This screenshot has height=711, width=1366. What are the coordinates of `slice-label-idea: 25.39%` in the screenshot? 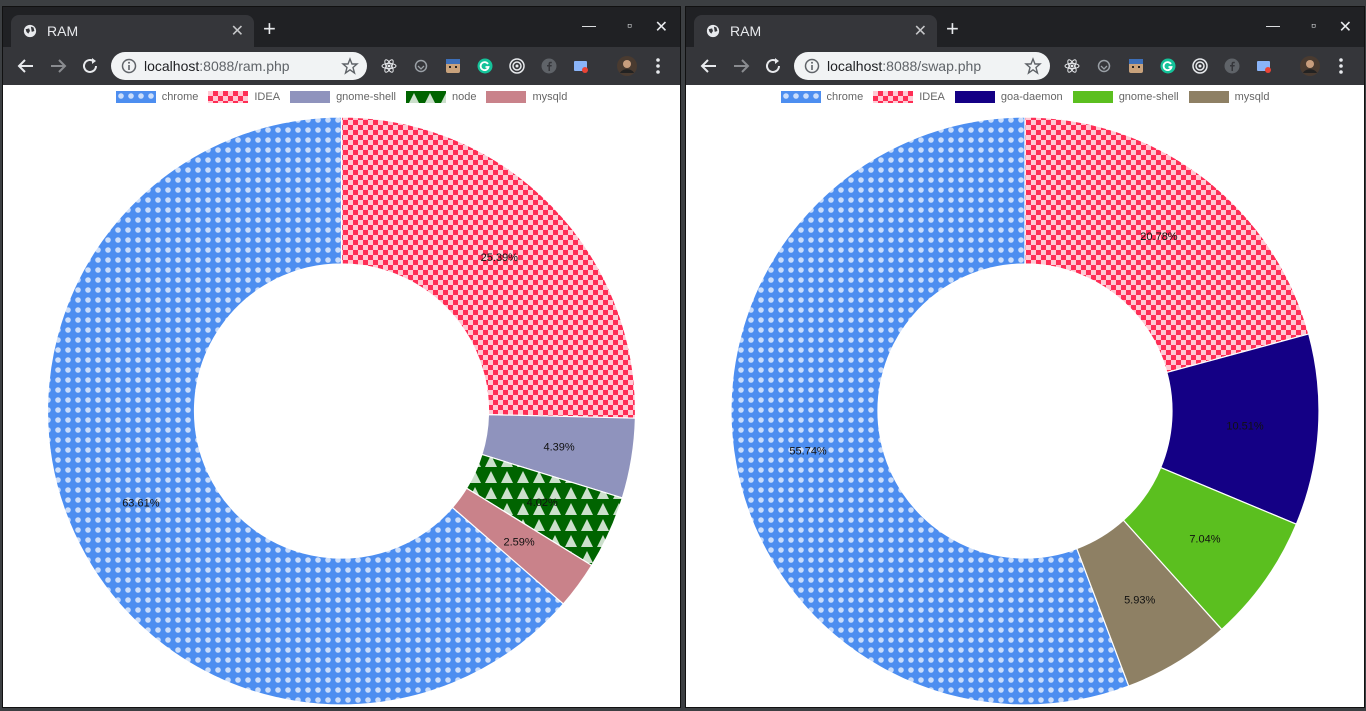 It's located at (500, 258).